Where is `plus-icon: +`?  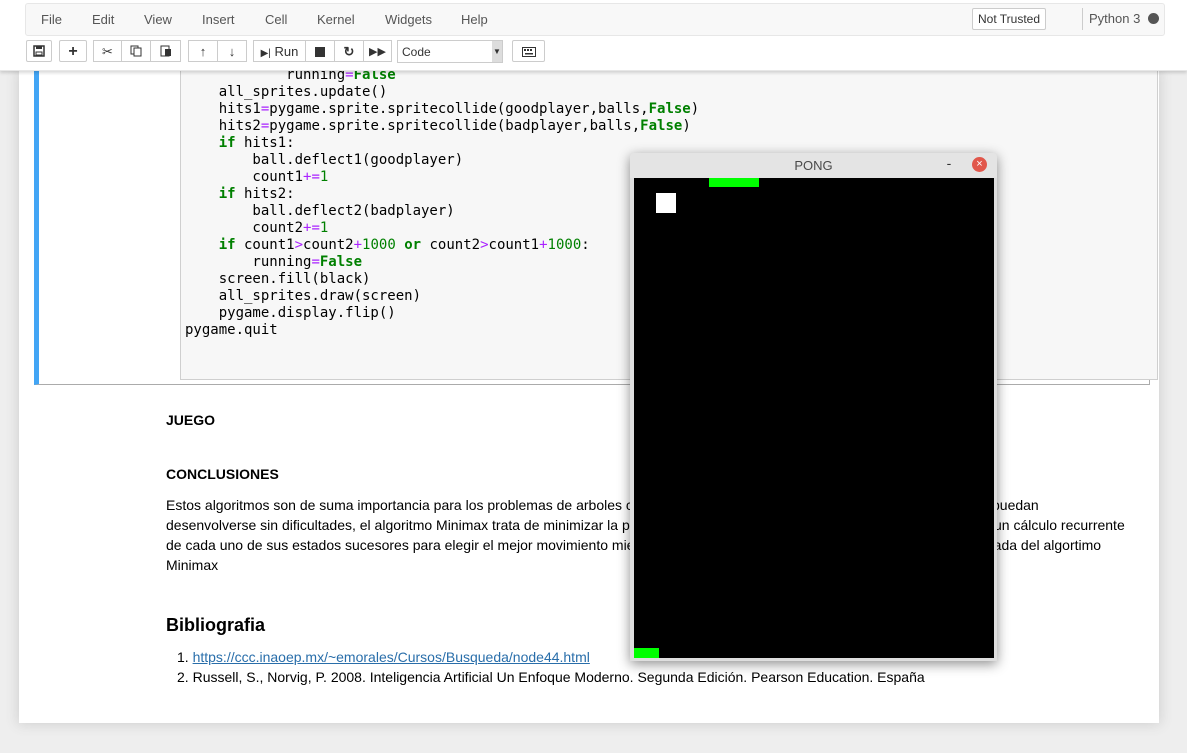
plus-icon: + is located at coordinates (73, 51).